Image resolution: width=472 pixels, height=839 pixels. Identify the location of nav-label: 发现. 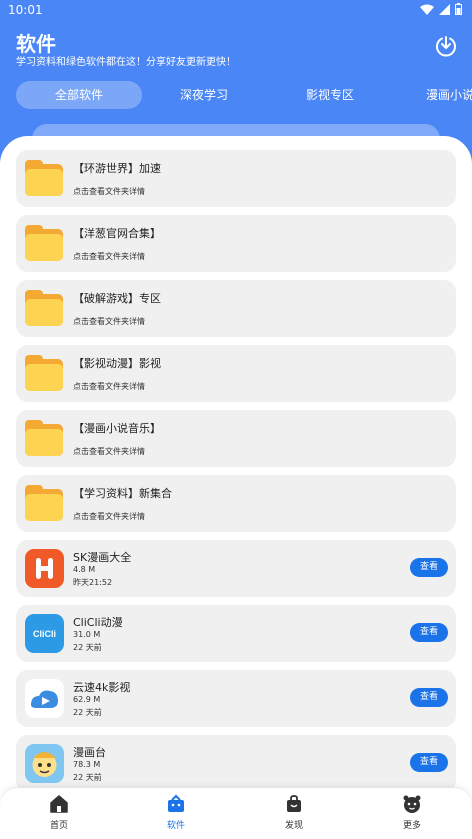
(293, 826).